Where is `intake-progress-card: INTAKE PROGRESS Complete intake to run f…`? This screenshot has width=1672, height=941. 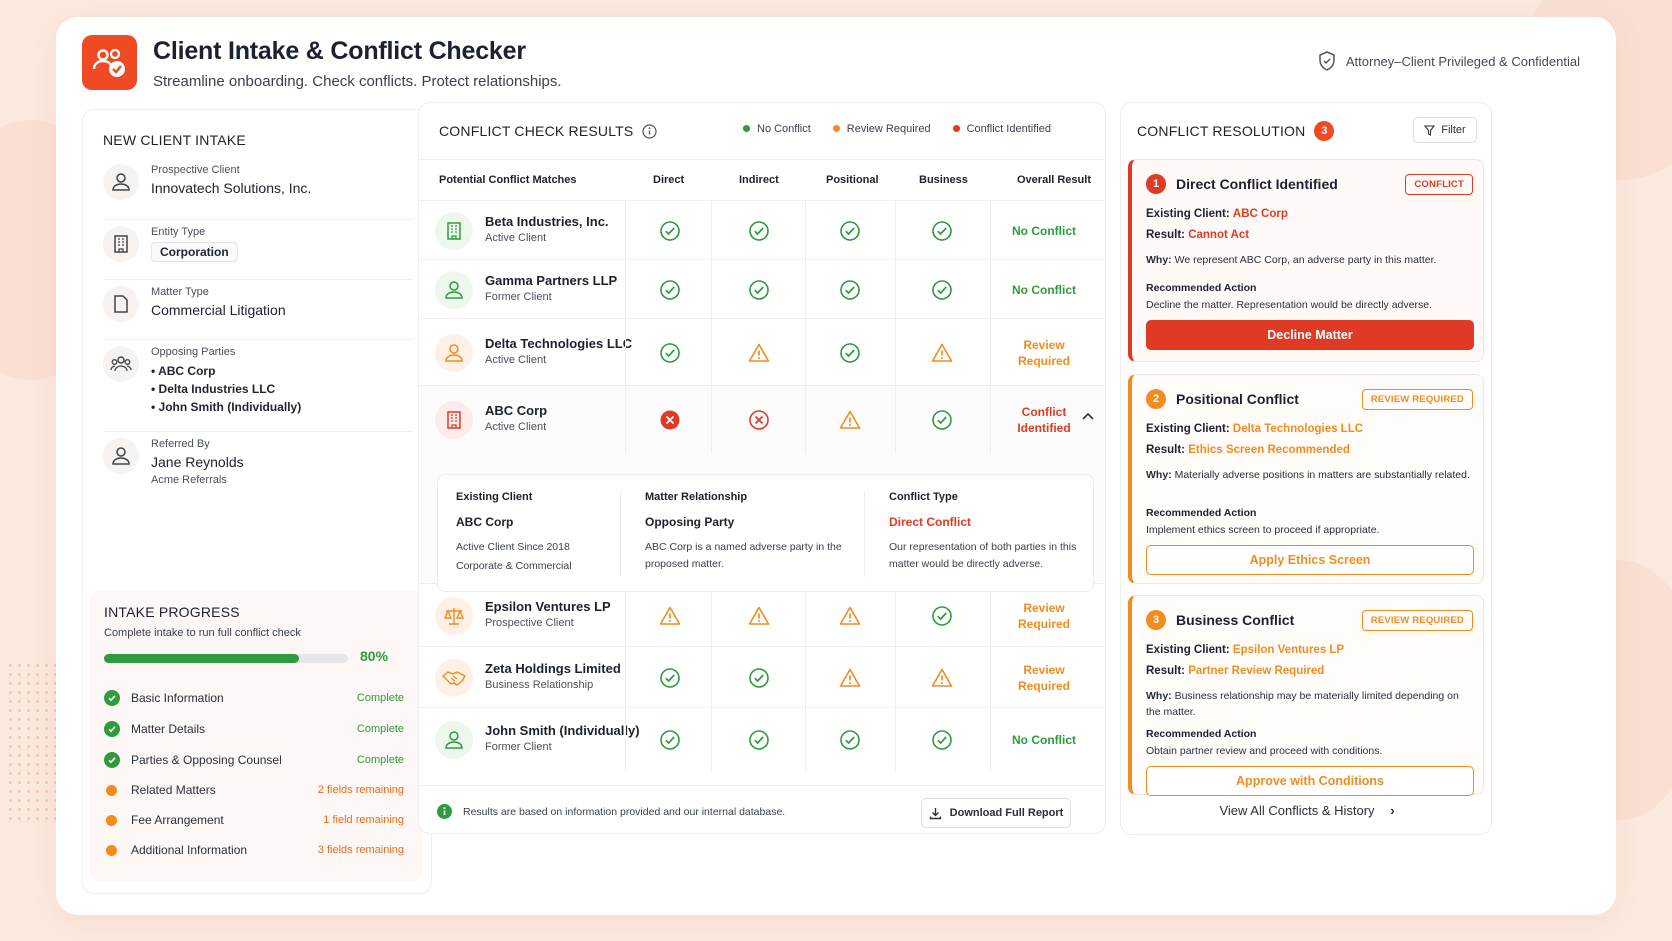 intake-progress-card: INTAKE PROGRESS Complete intake to run f… is located at coordinates (256, 736).